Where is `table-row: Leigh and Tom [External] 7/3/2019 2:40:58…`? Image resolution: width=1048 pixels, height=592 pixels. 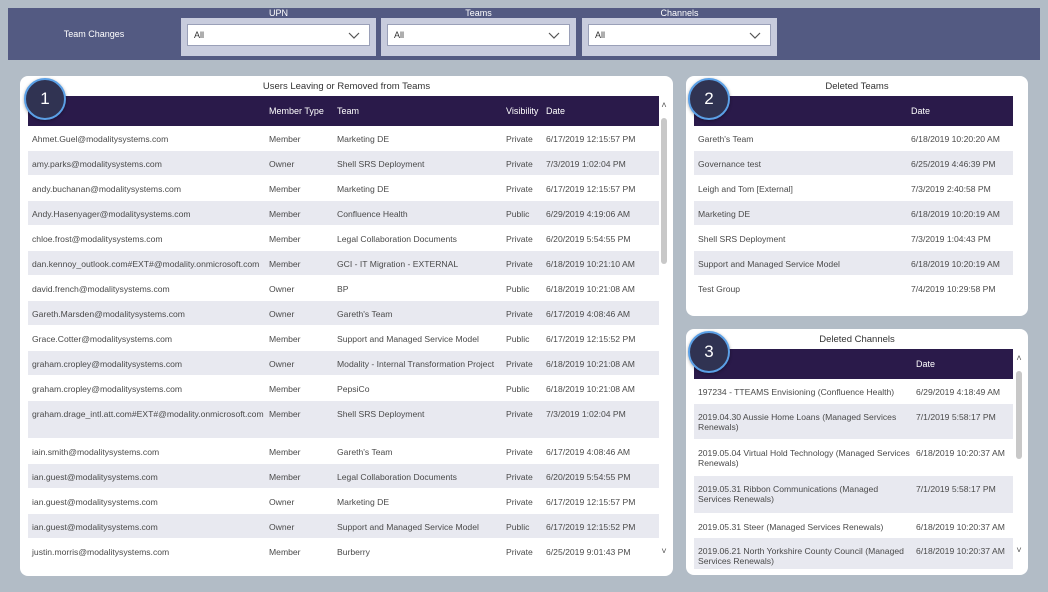 table-row: Leigh and Tom [External] 7/3/2019 2:40:58… is located at coordinates (853, 188).